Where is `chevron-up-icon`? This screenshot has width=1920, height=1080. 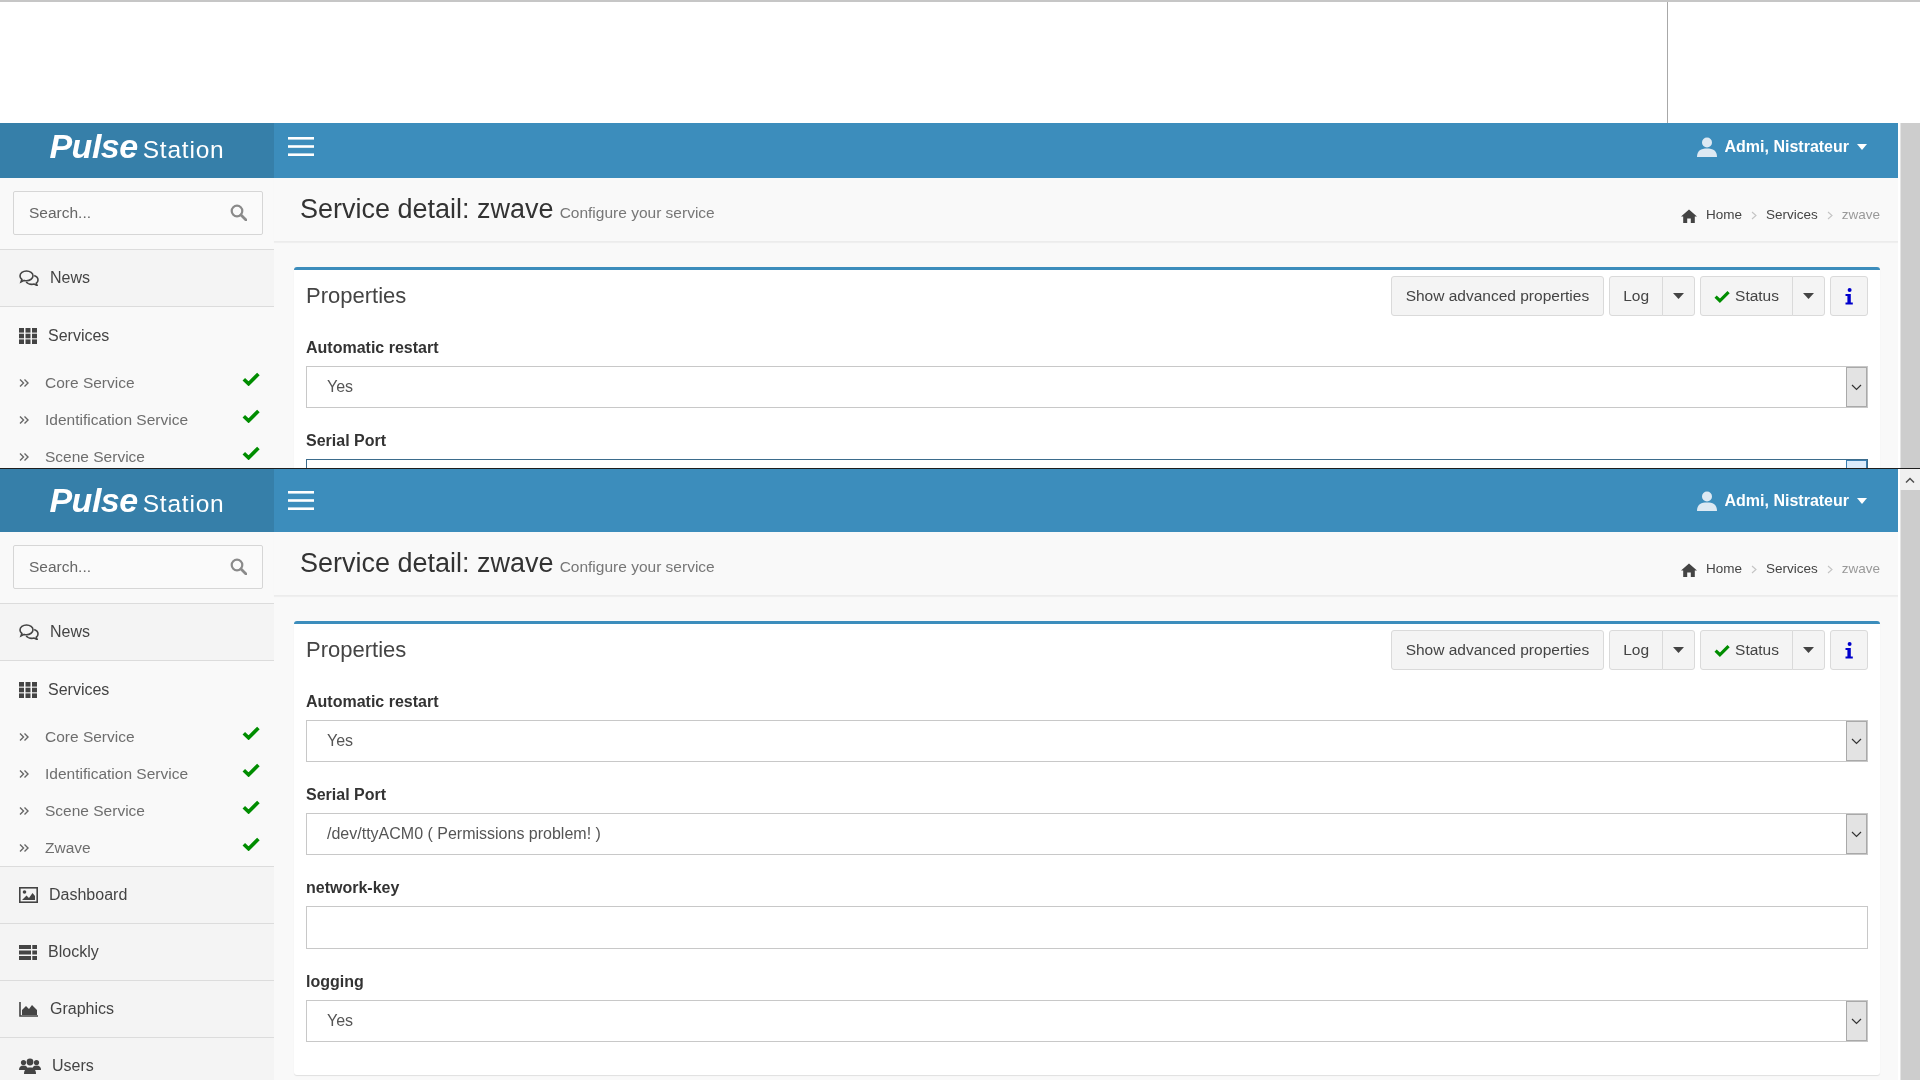 chevron-up-icon is located at coordinates (1910, 479).